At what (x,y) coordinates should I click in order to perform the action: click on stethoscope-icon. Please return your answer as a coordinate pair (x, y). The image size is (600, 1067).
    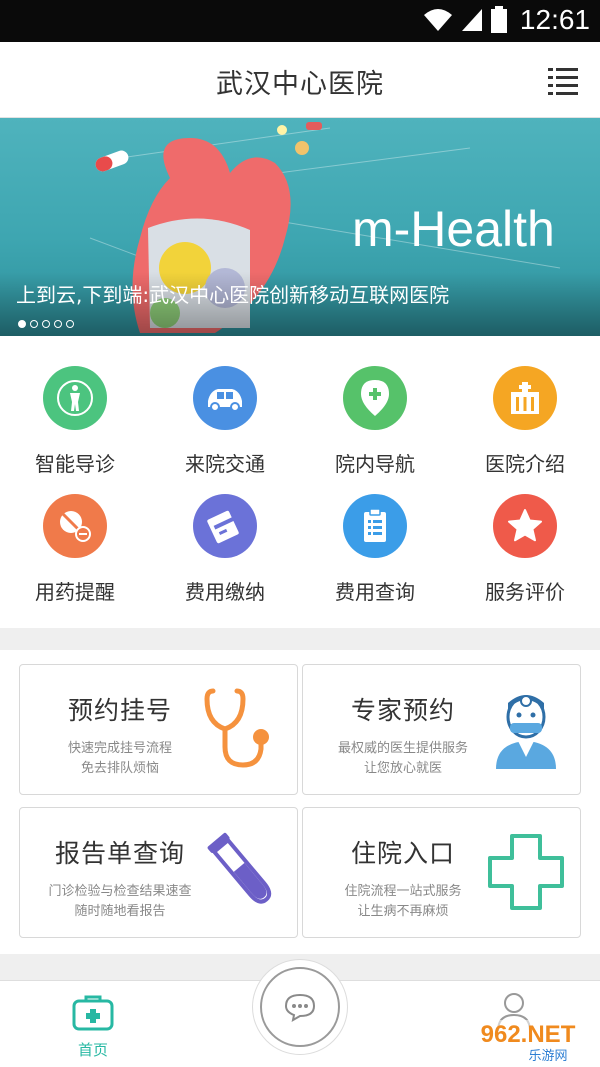
    Looking at the image, I should click on (236, 728).